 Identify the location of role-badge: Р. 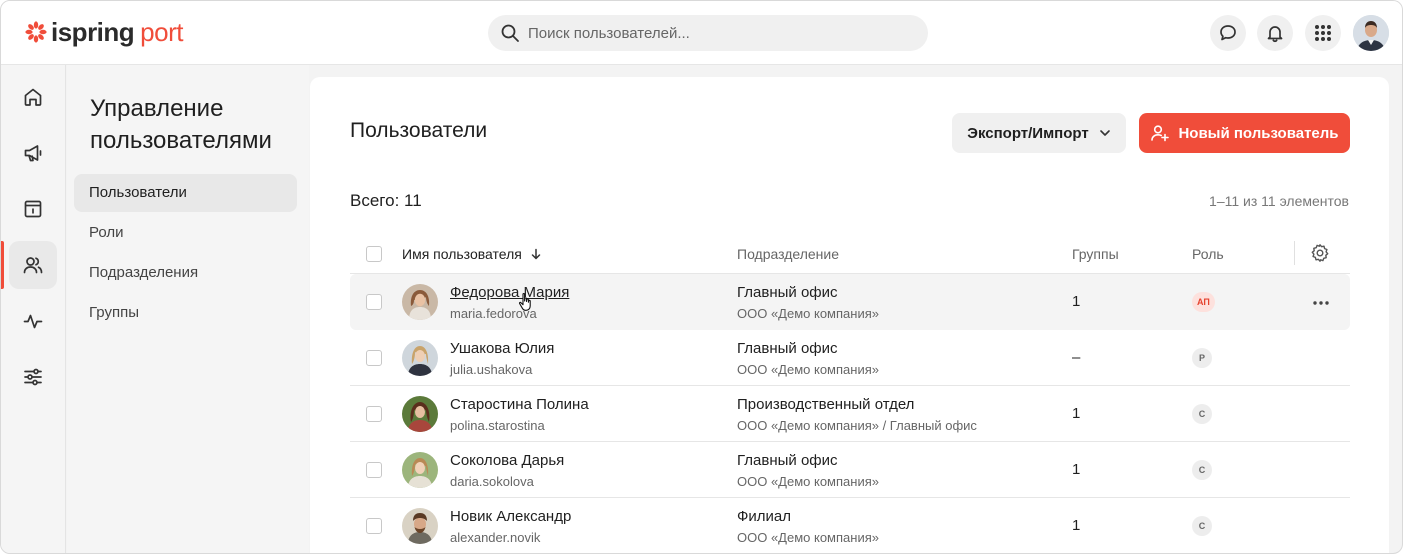
(1202, 358).